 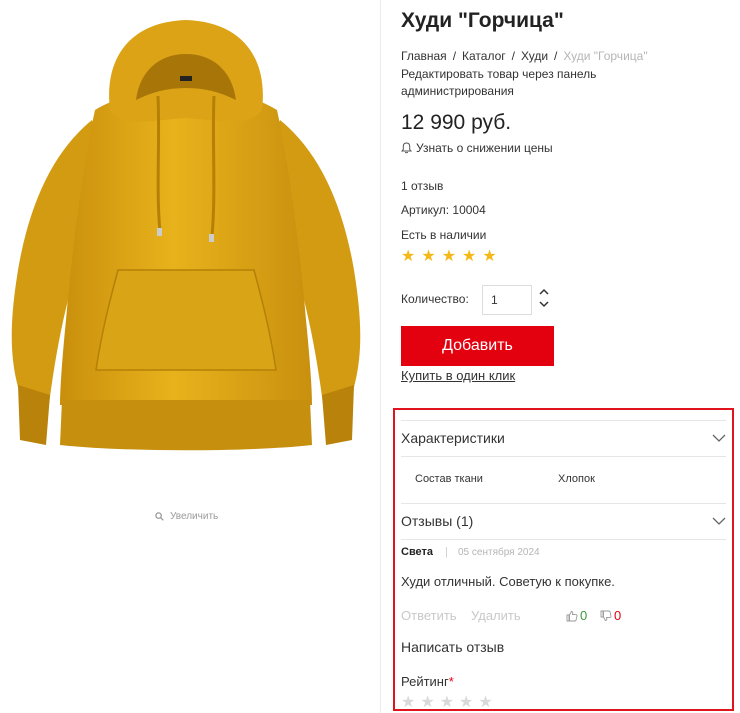 I want to click on quantity-increase-button, so click(x=544, y=292).